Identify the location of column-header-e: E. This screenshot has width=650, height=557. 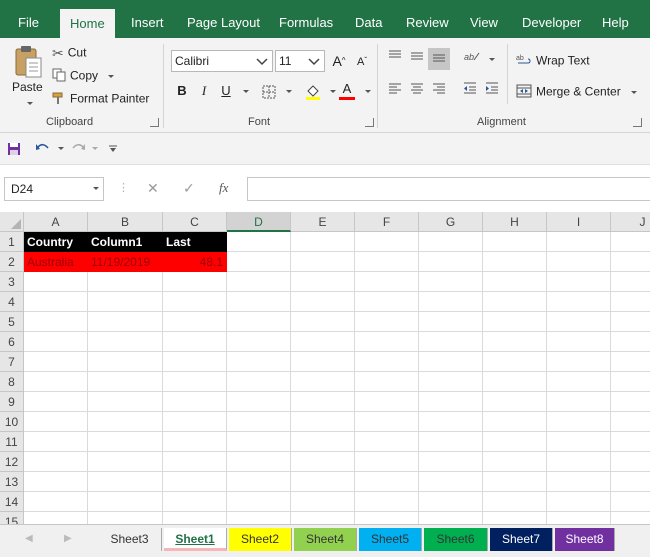
(323, 222).